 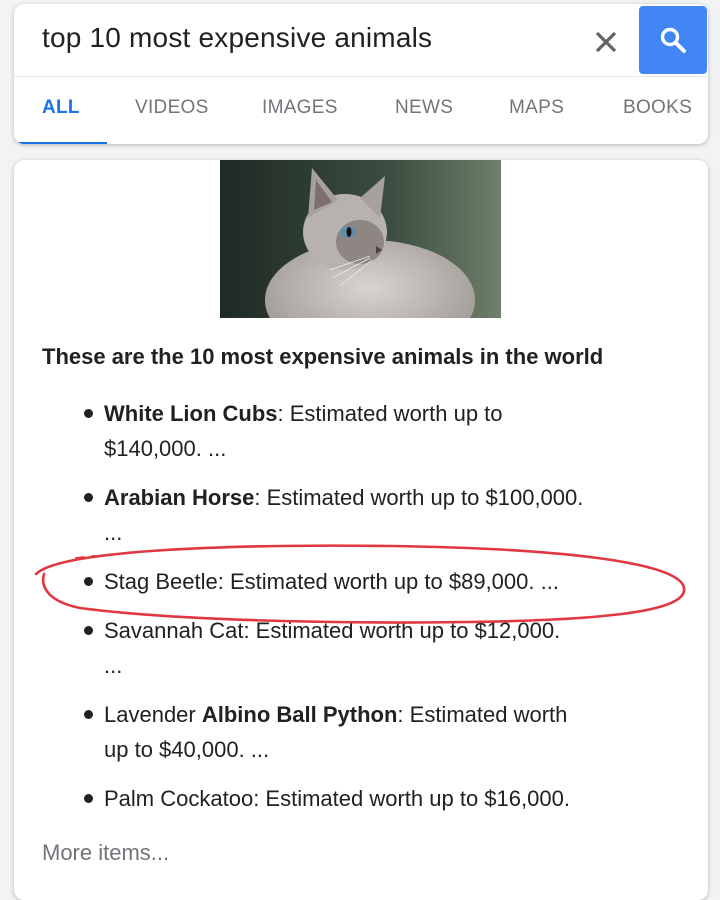 I want to click on result-image, so click(x=360, y=239).